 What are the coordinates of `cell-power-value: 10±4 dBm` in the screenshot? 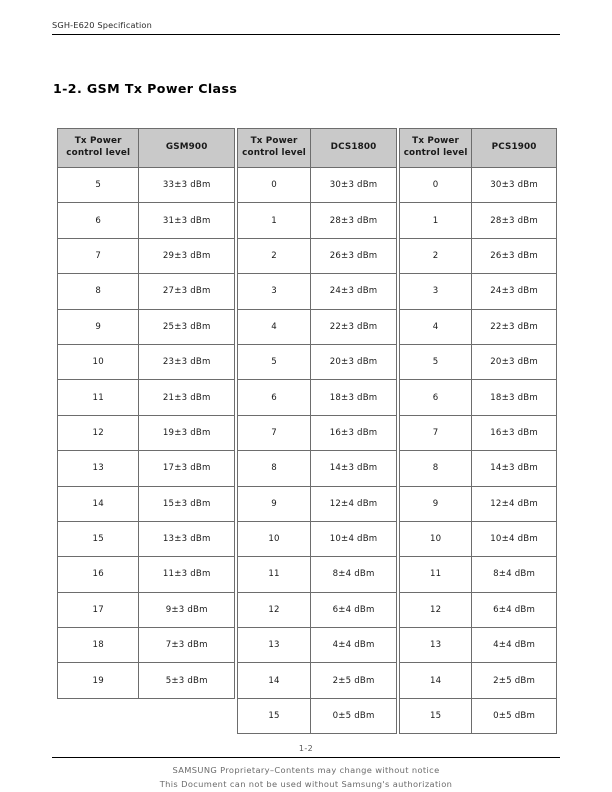 It's located at (353, 539).